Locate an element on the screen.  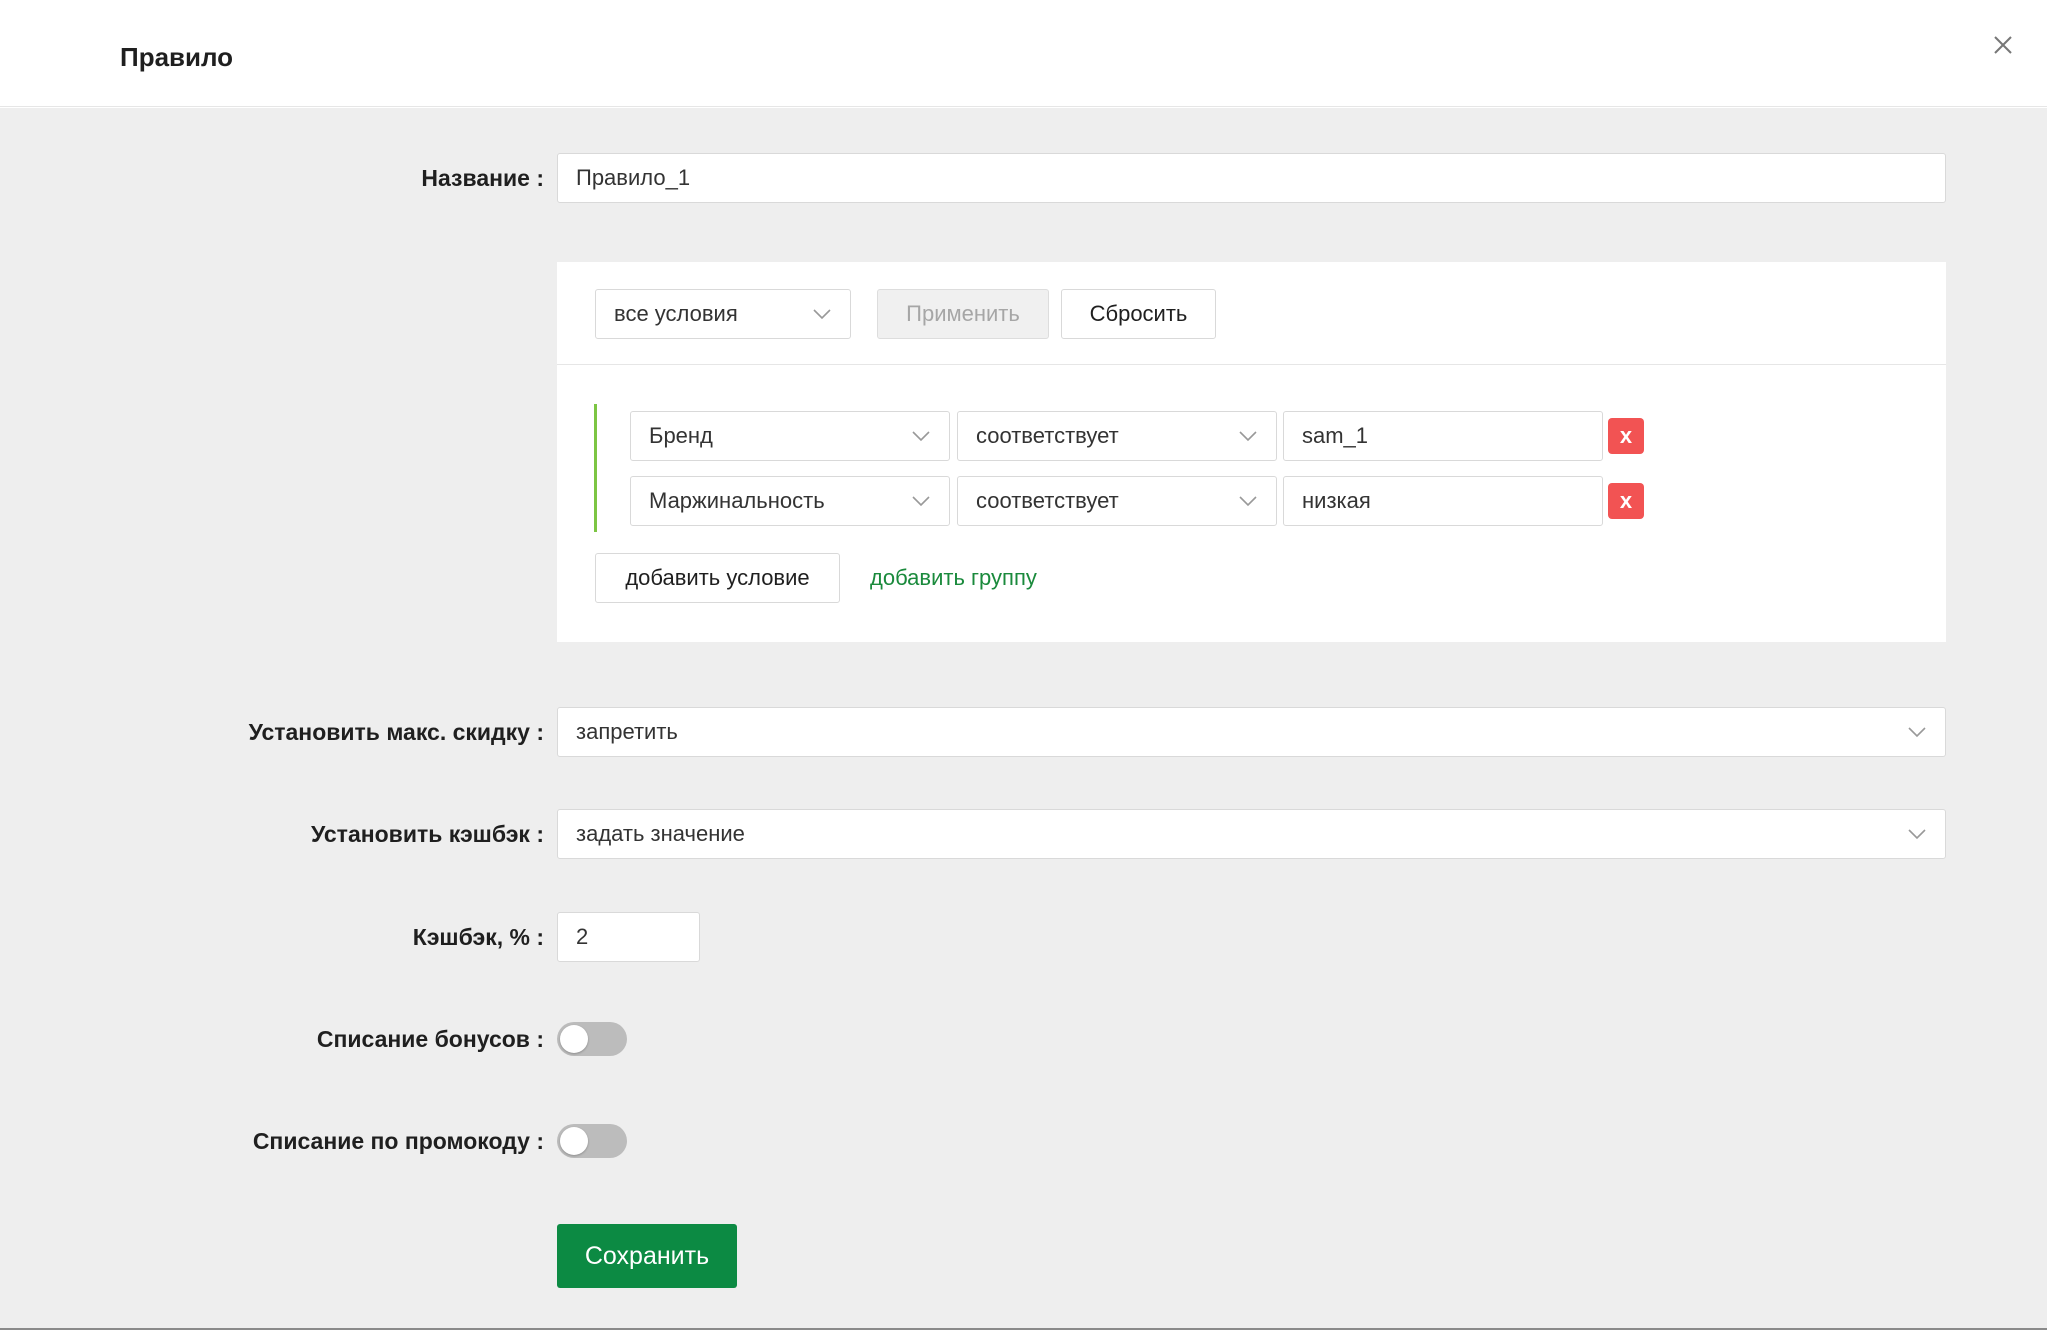
cashback-percent-input: 2 is located at coordinates (628, 937).